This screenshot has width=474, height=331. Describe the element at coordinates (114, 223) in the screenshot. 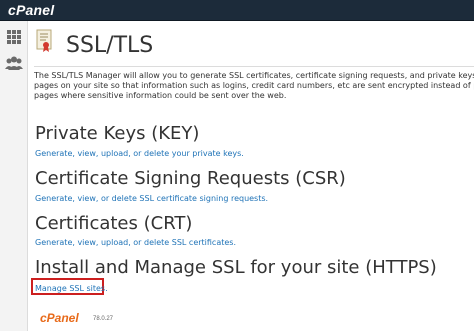

I see `section-heading-certificates: Certificates (CRT)` at that location.